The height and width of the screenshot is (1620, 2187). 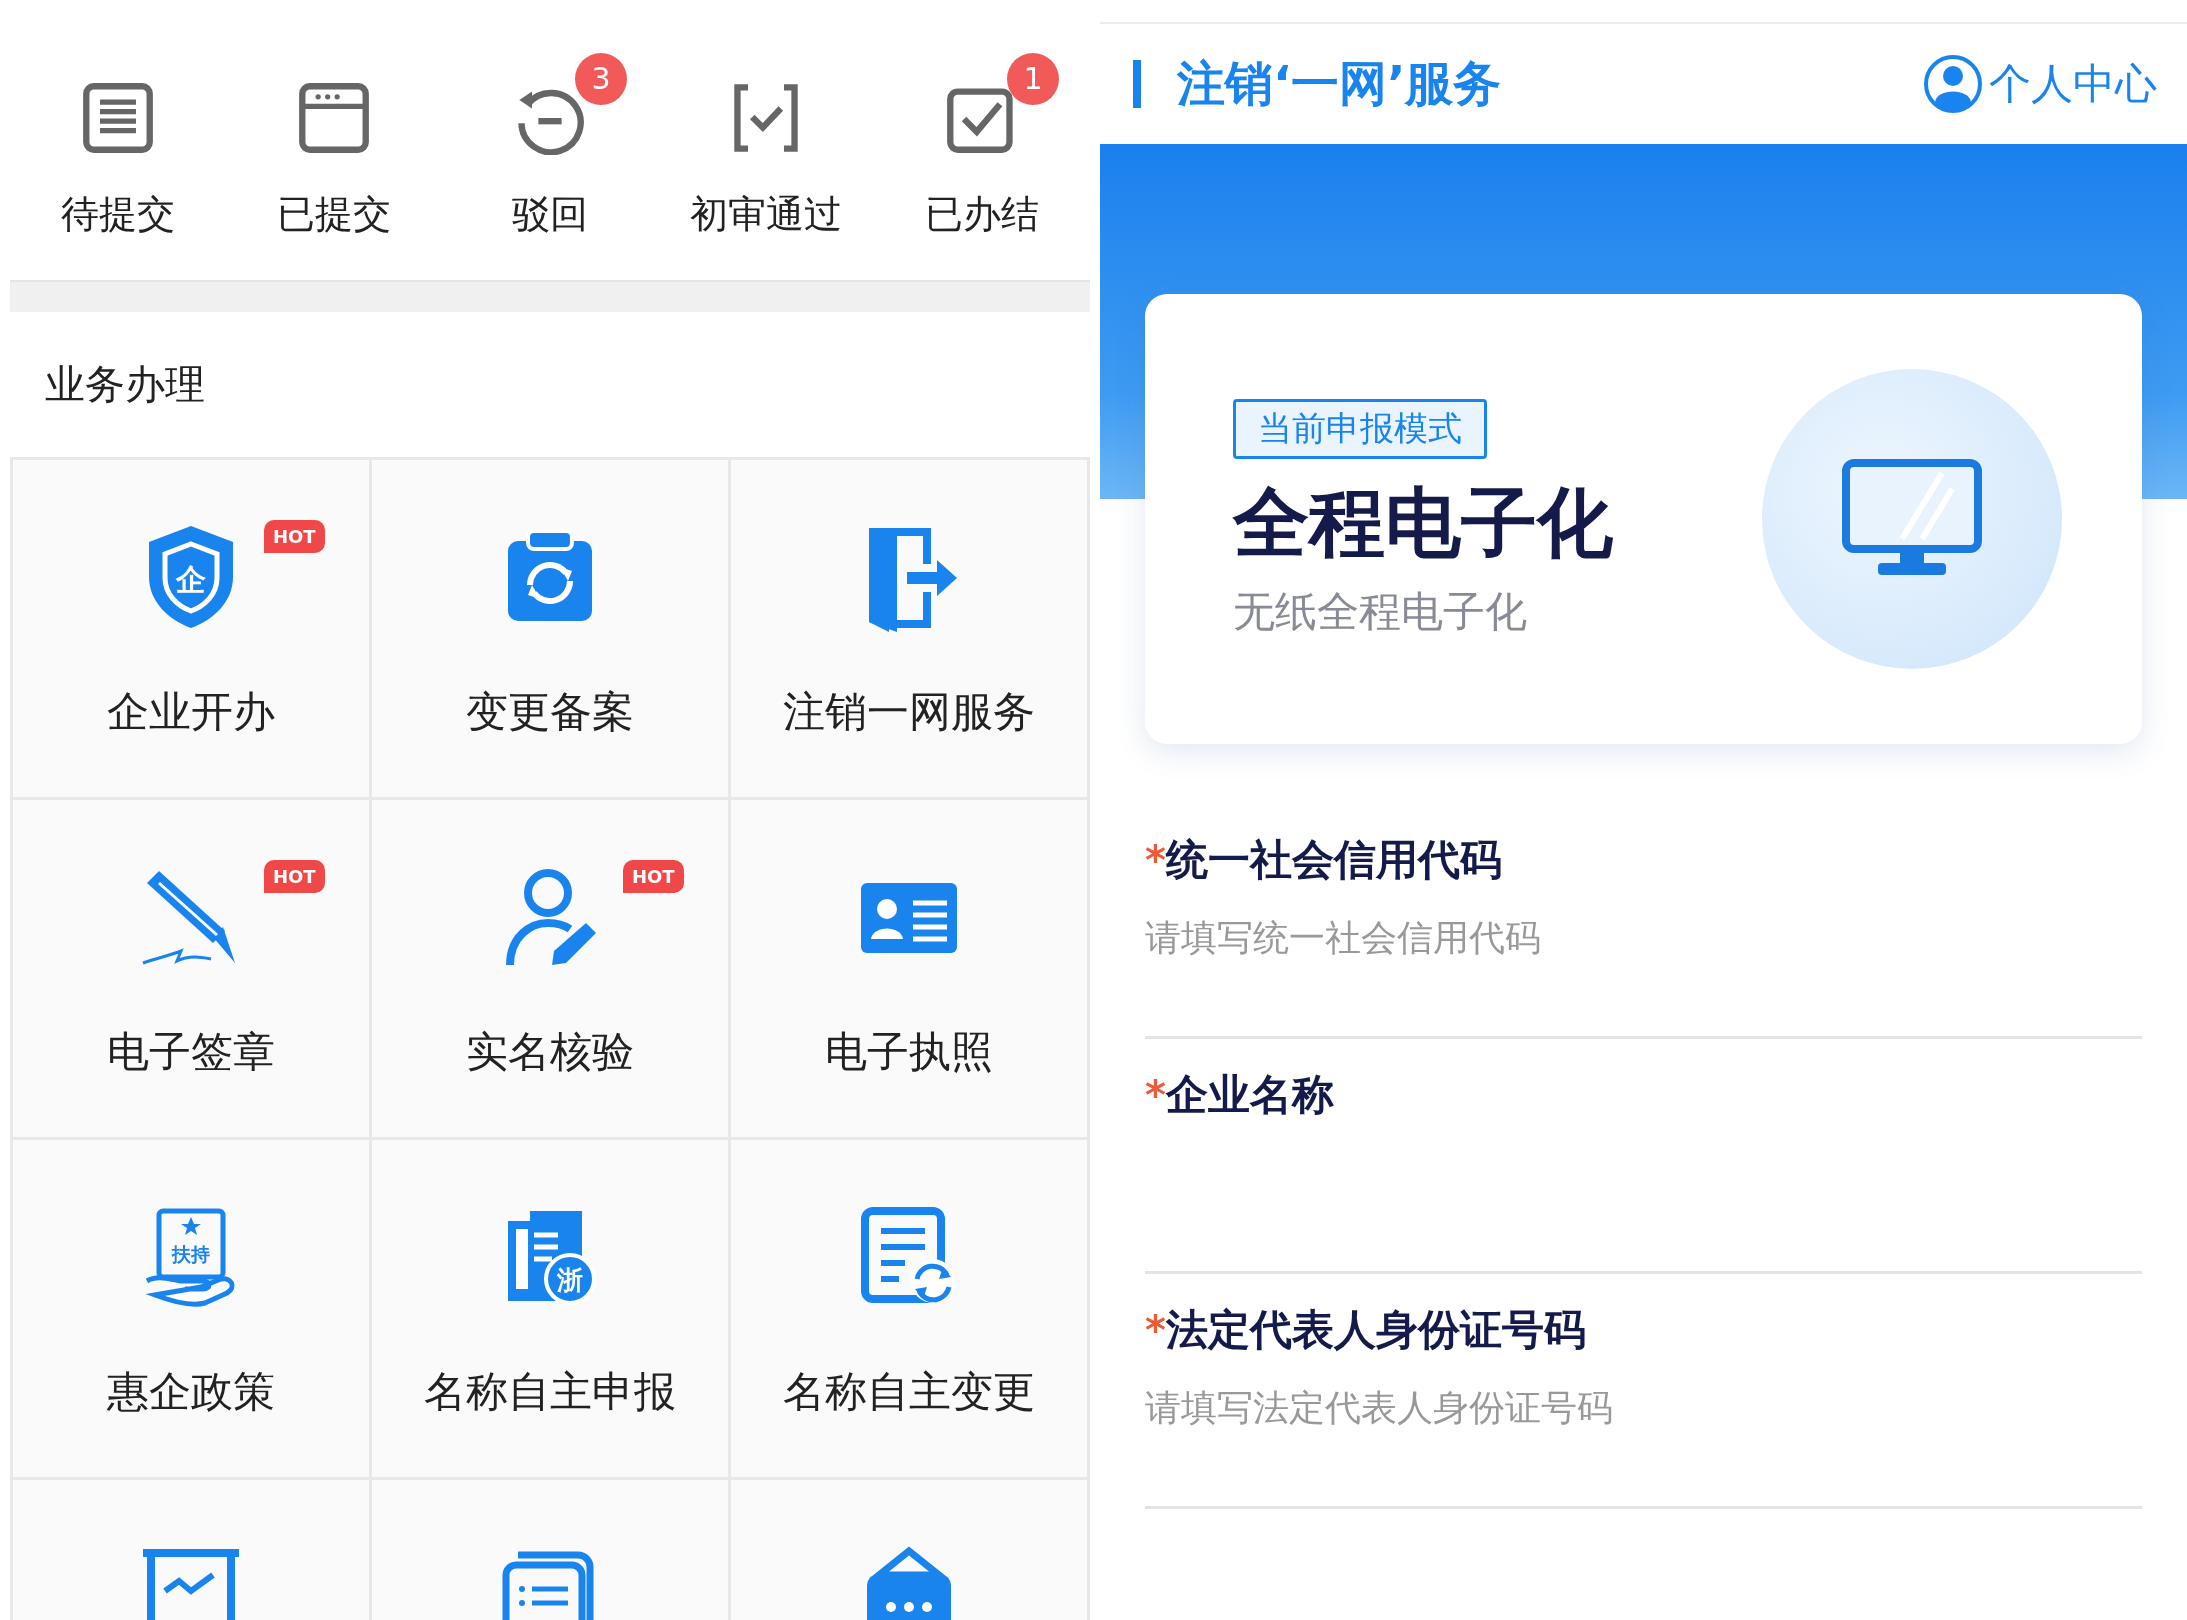 What do you see at coordinates (601, 78) in the screenshot?
I see `count-badge: 3` at bounding box center [601, 78].